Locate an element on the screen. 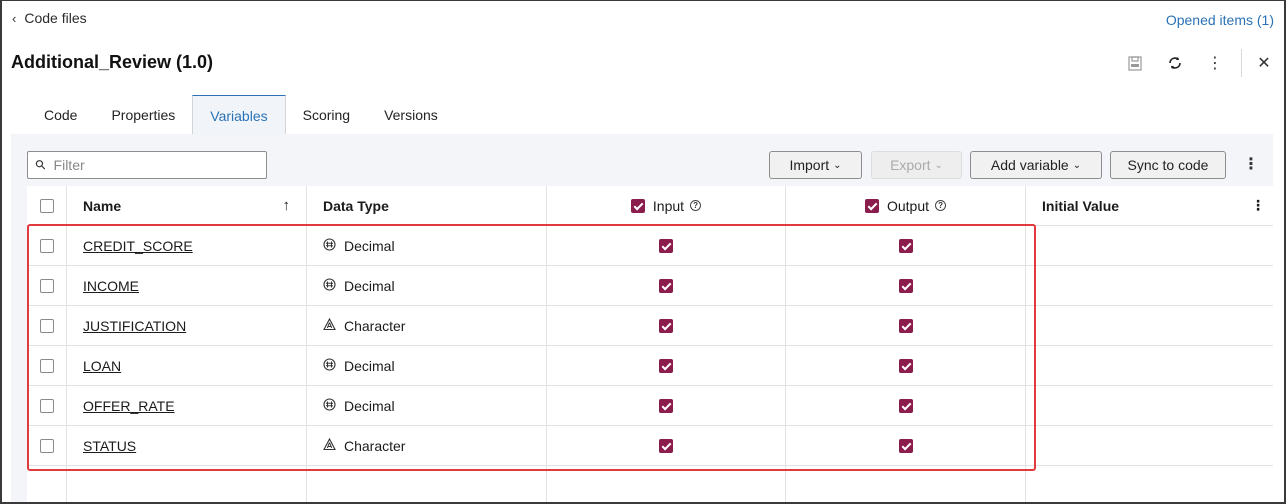  refresh-icon is located at coordinates (1175, 63).